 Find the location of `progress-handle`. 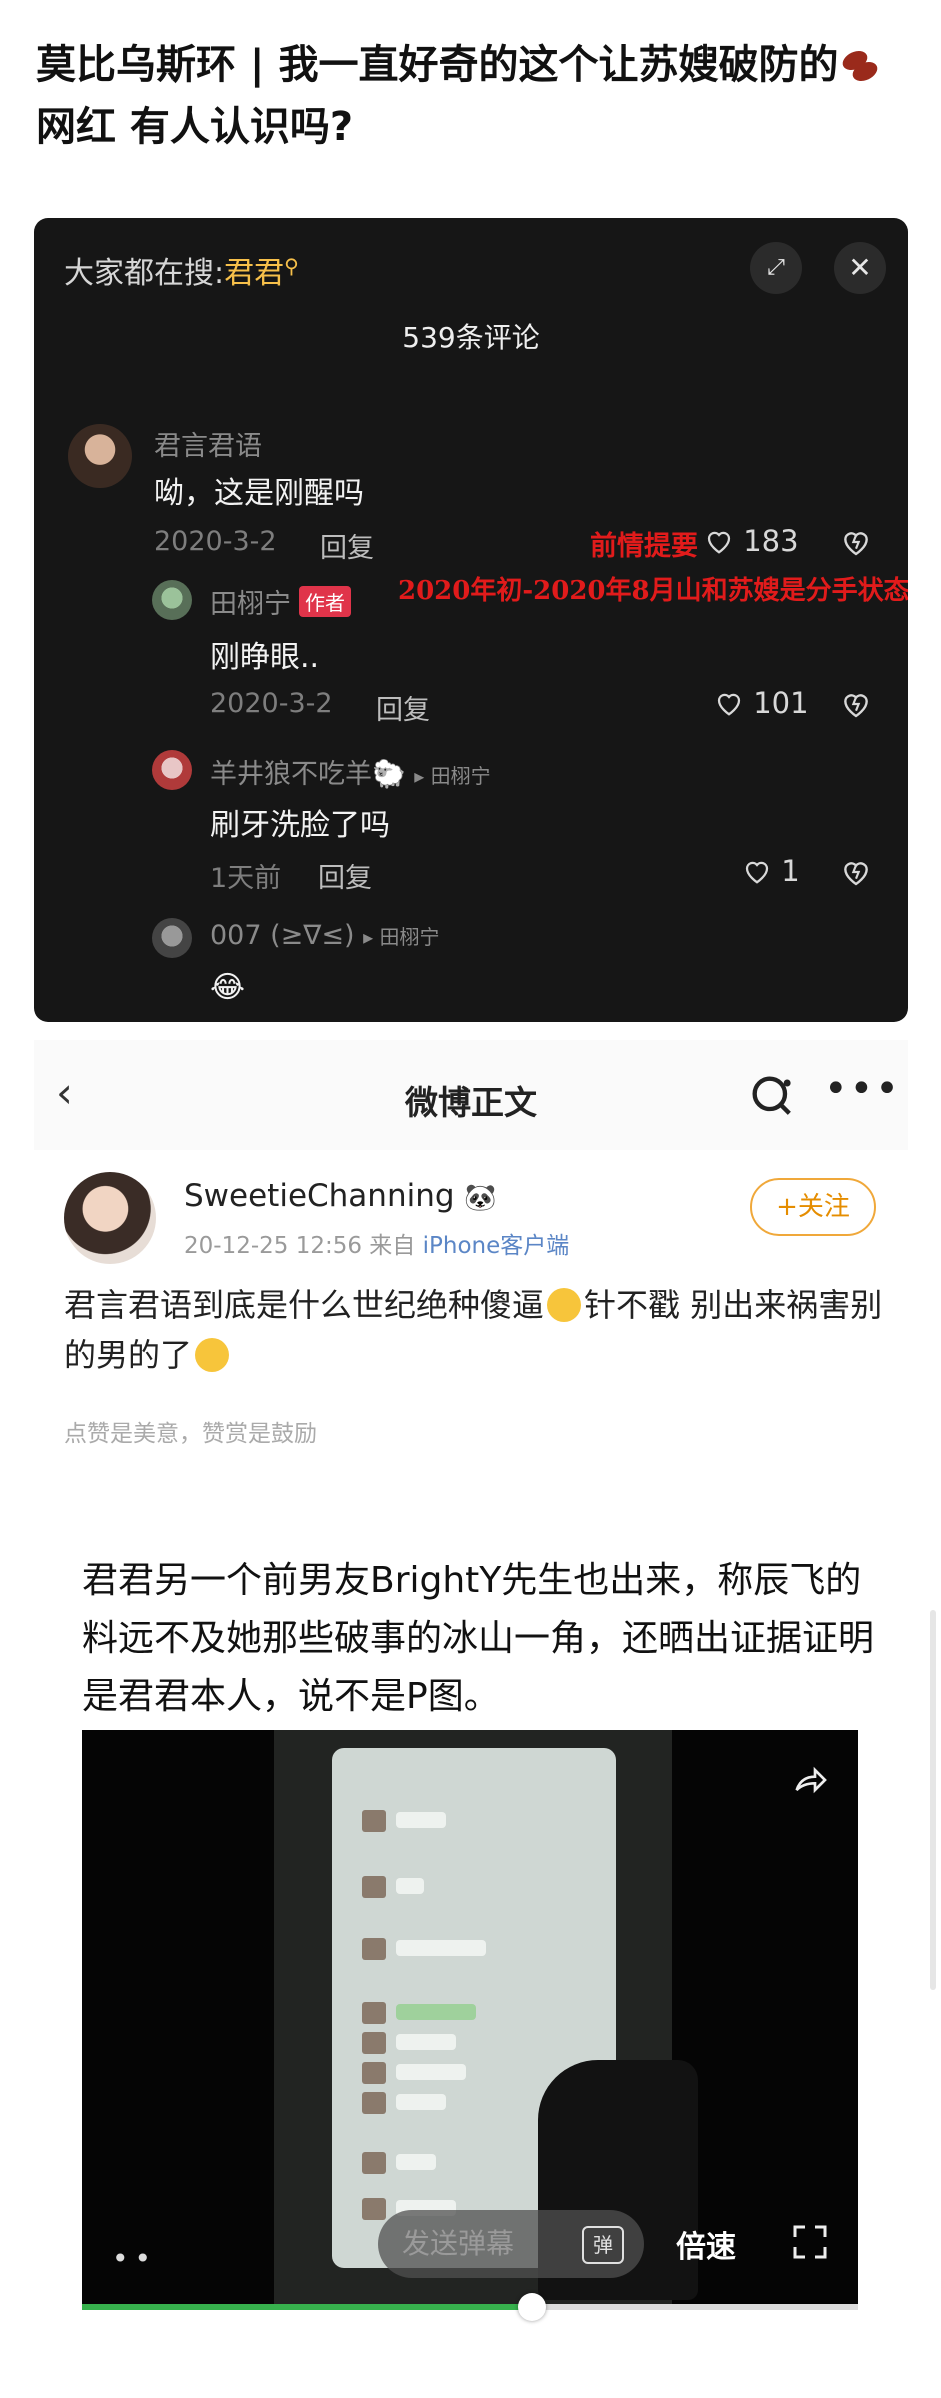

progress-handle is located at coordinates (532, 2307).